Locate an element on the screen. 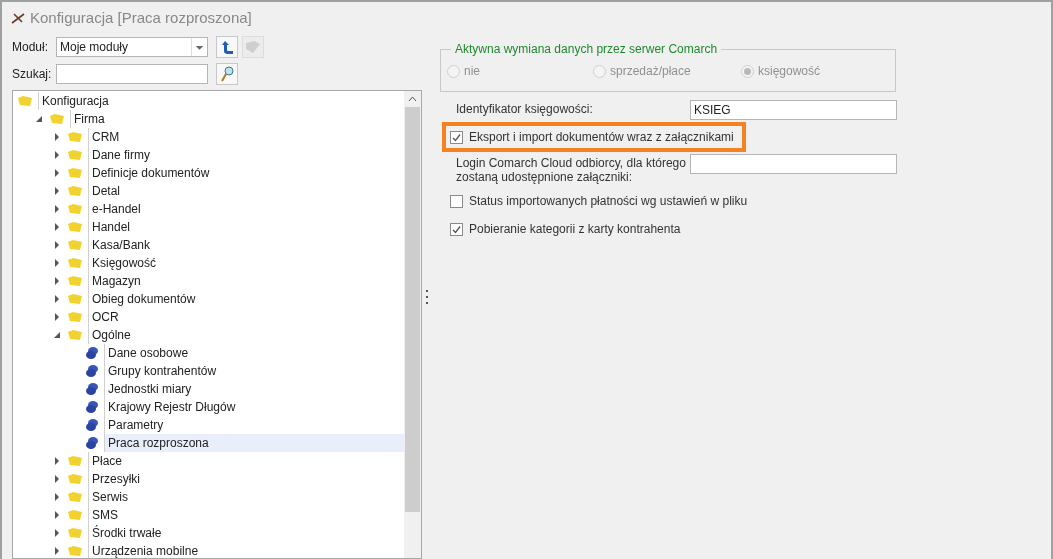 This screenshot has height=559, width=1053. scrollbar-thumb is located at coordinates (412, 309).